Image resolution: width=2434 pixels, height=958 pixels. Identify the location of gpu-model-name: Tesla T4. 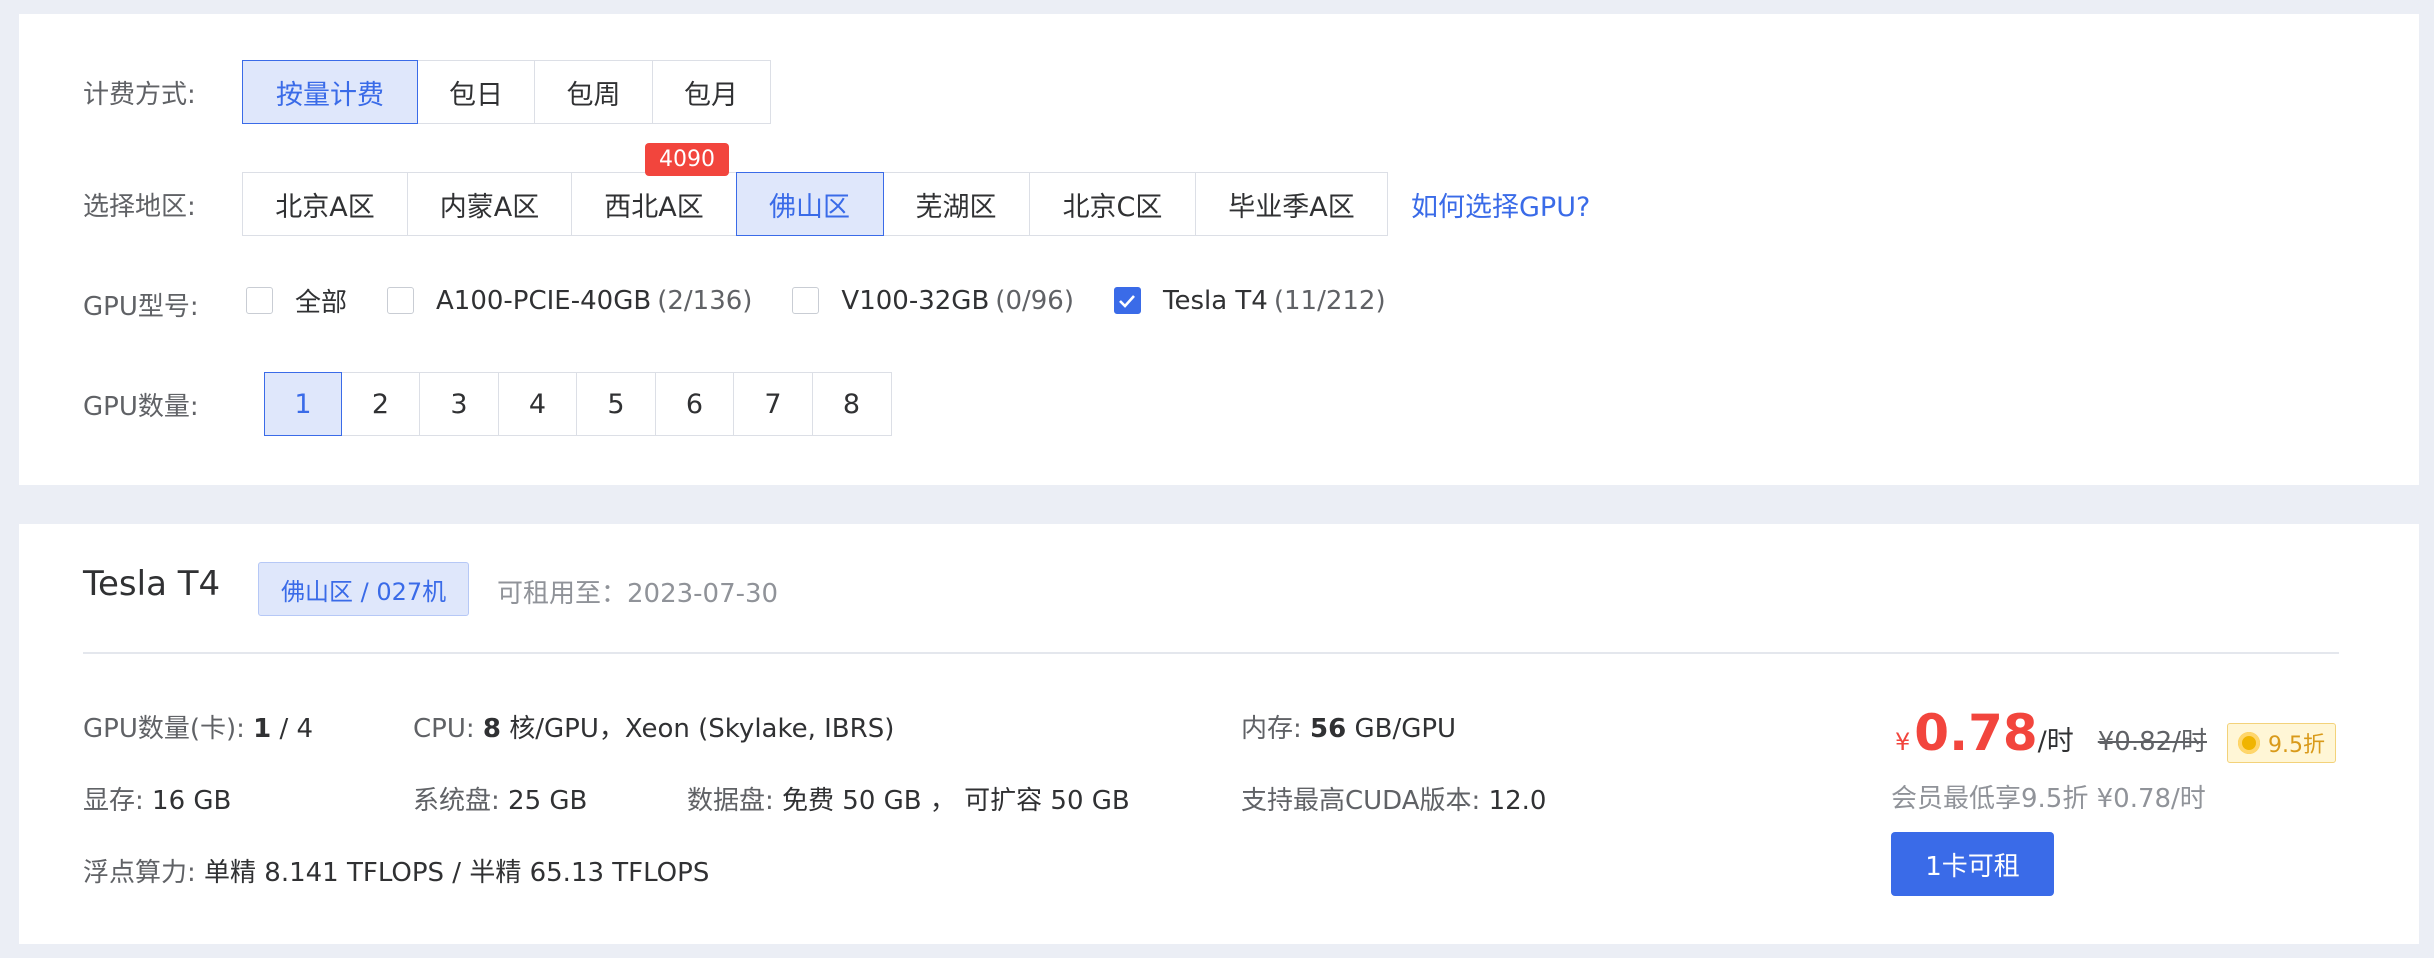
(1215, 300).